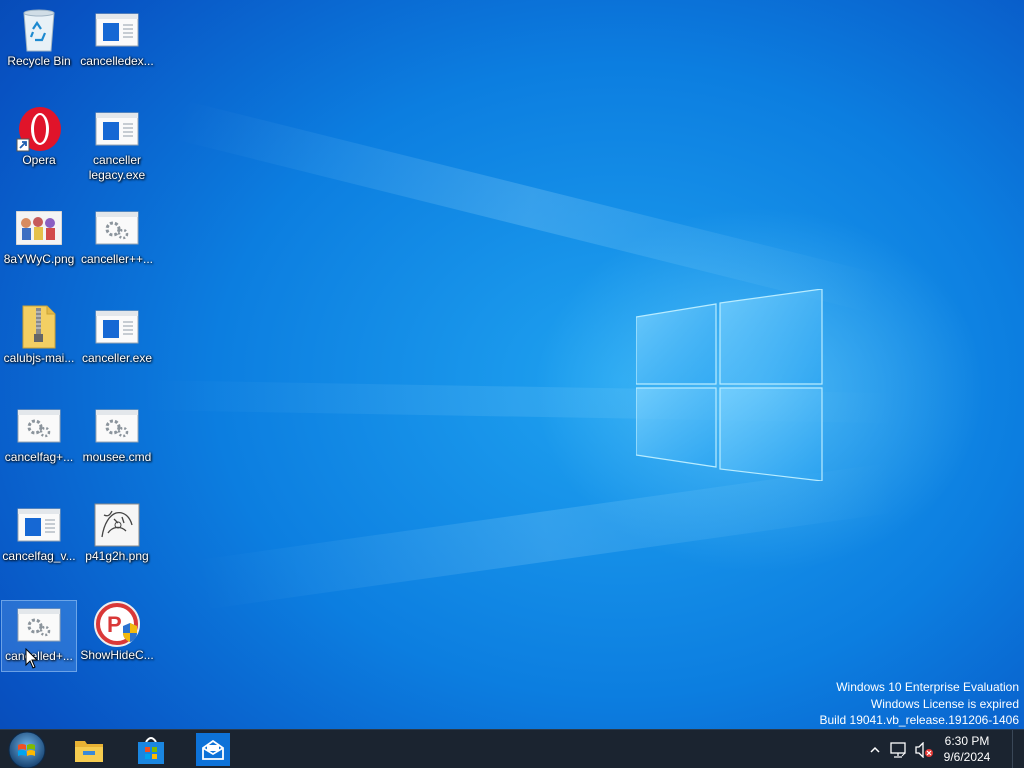 This screenshot has width=1024, height=768. I want to click on taskbar-microsoft-store, so click(151, 749).